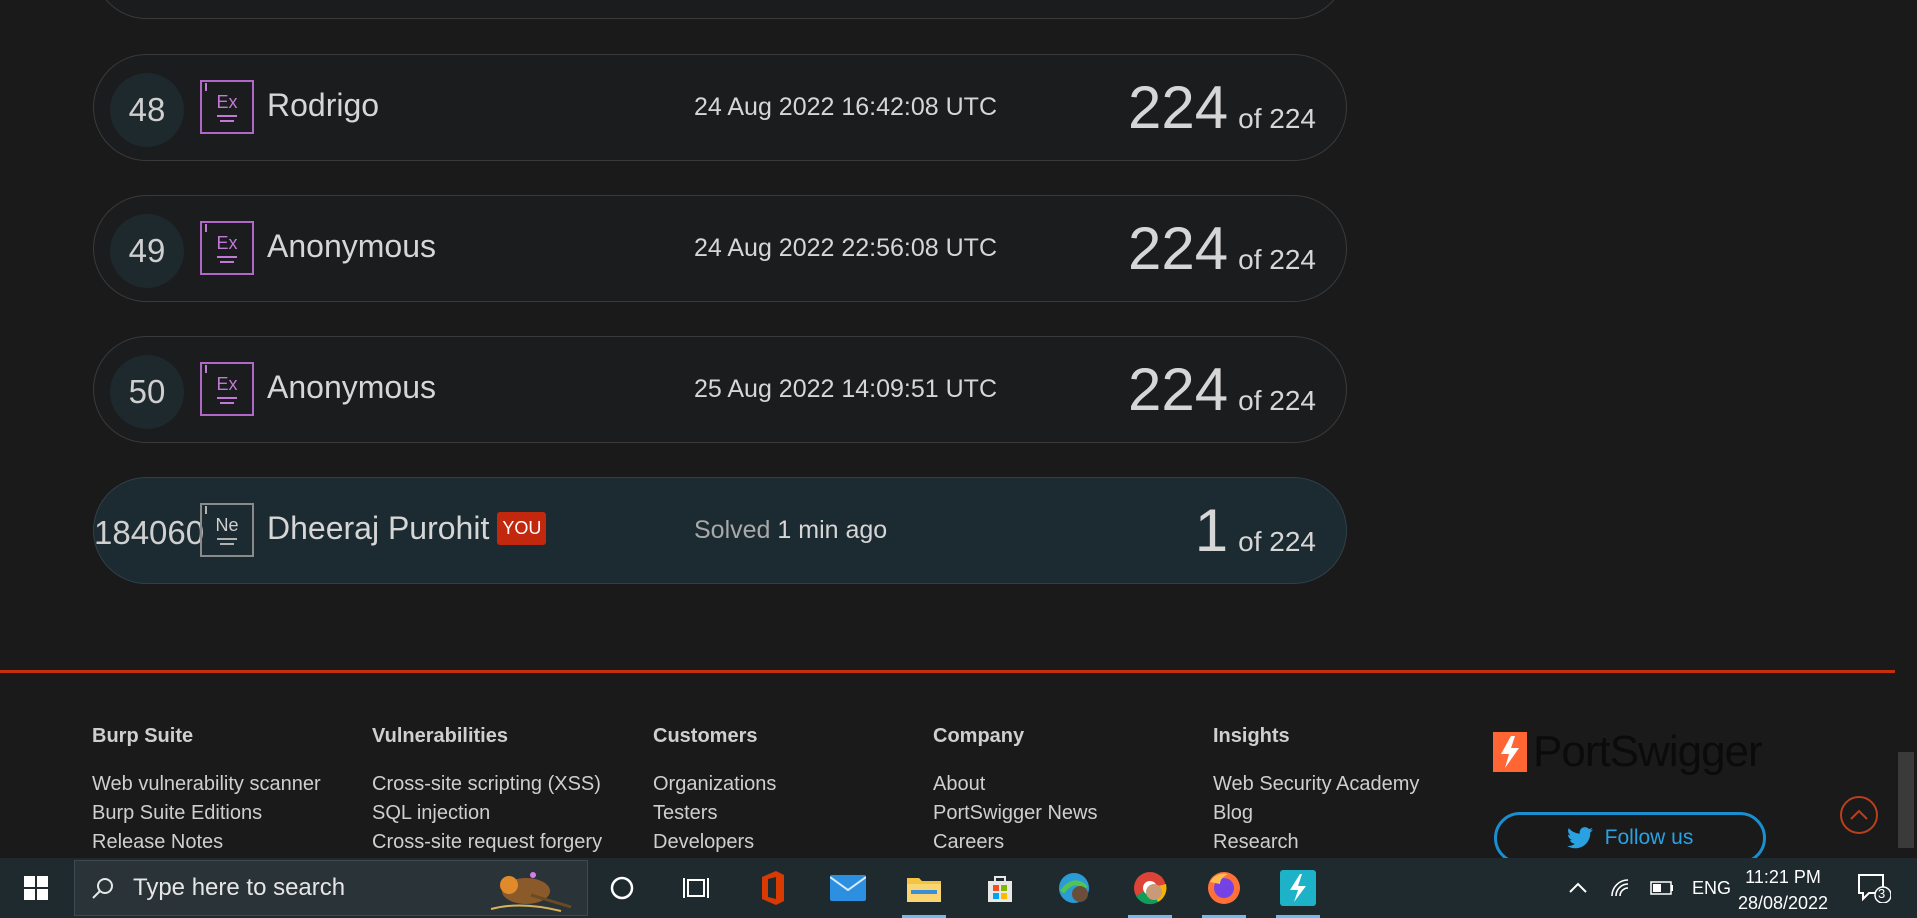  Describe the element at coordinates (1874, 888) in the screenshot. I see `notifications-icon: 3` at that location.